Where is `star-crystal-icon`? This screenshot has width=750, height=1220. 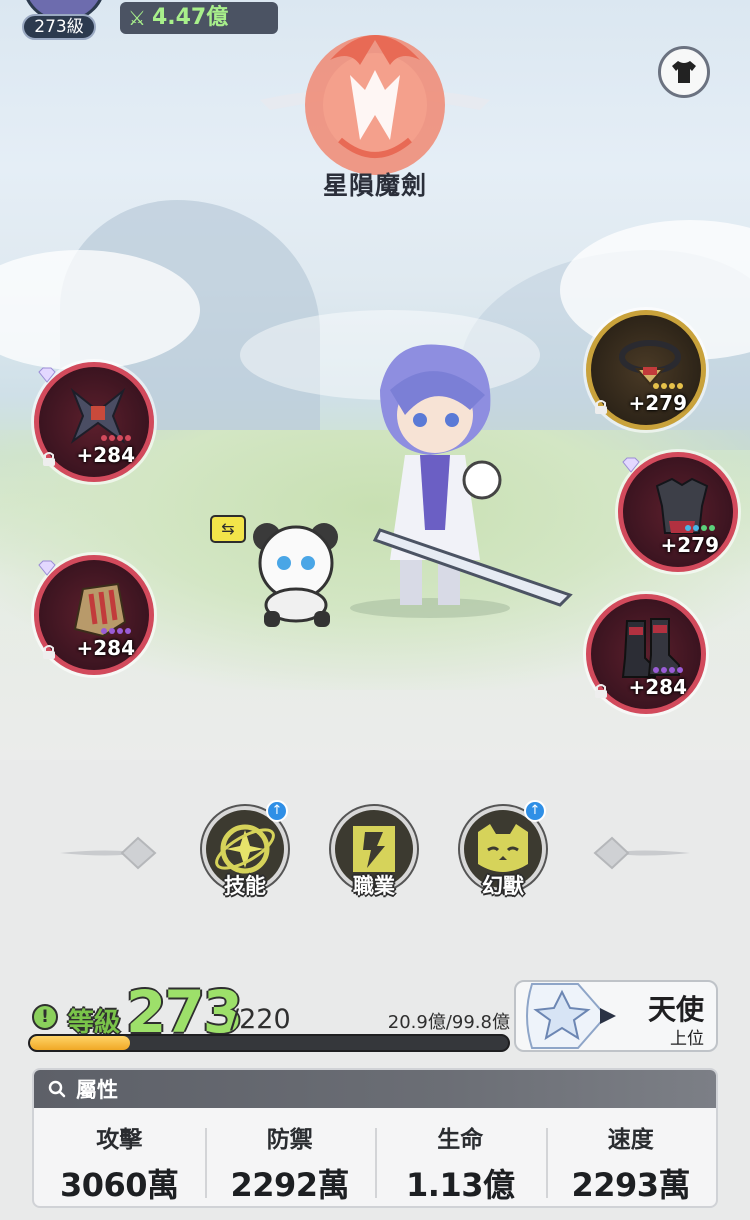 star-crystal-icon is located at coordinates (571, 1016).